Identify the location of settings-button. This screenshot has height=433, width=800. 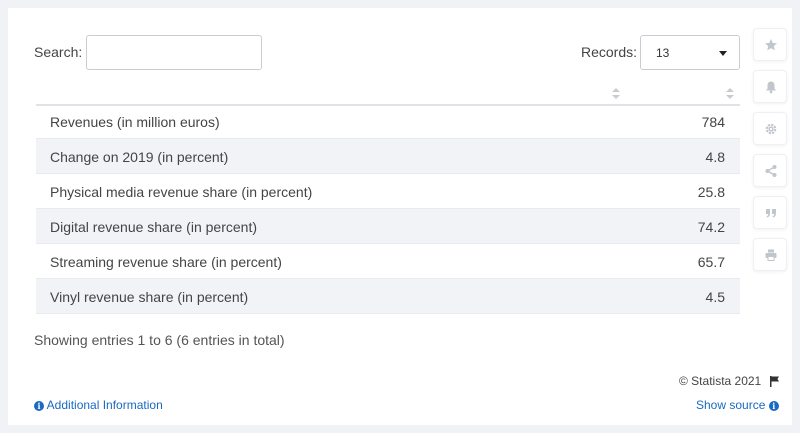
(770, 128).